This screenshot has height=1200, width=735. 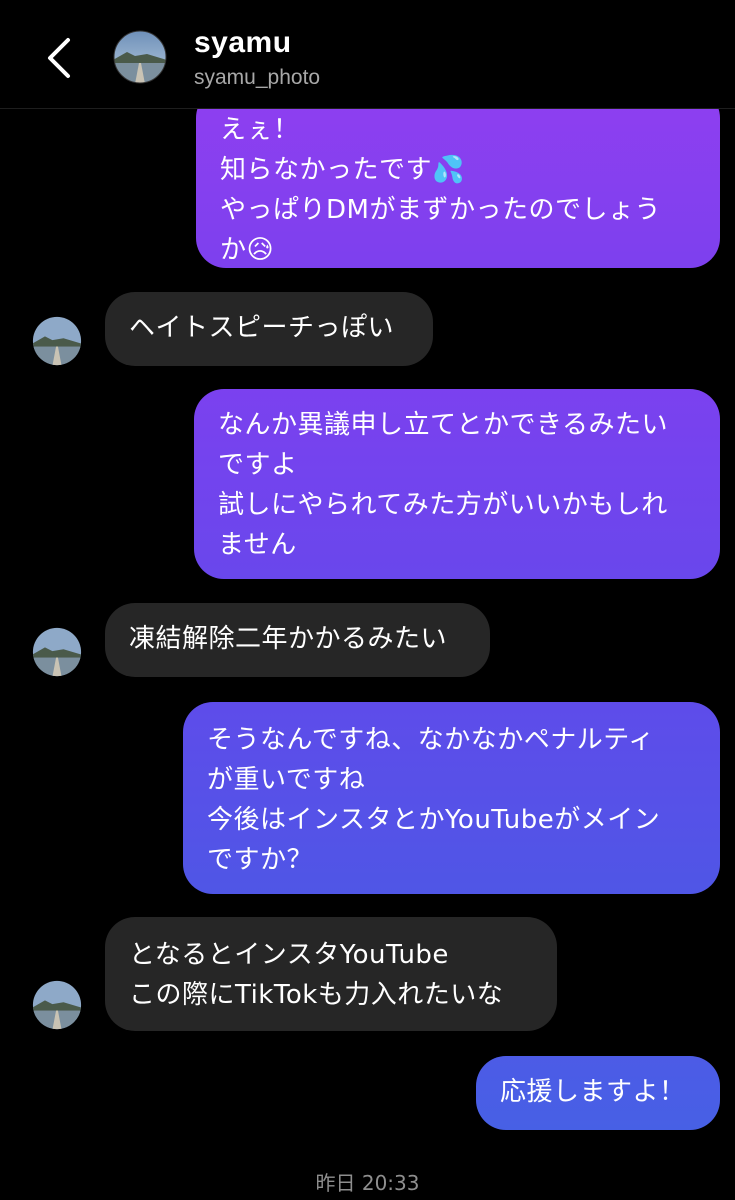 I want to click on incoming-message: ヘイトスピーチっぽい, so click(x=269, y=329).